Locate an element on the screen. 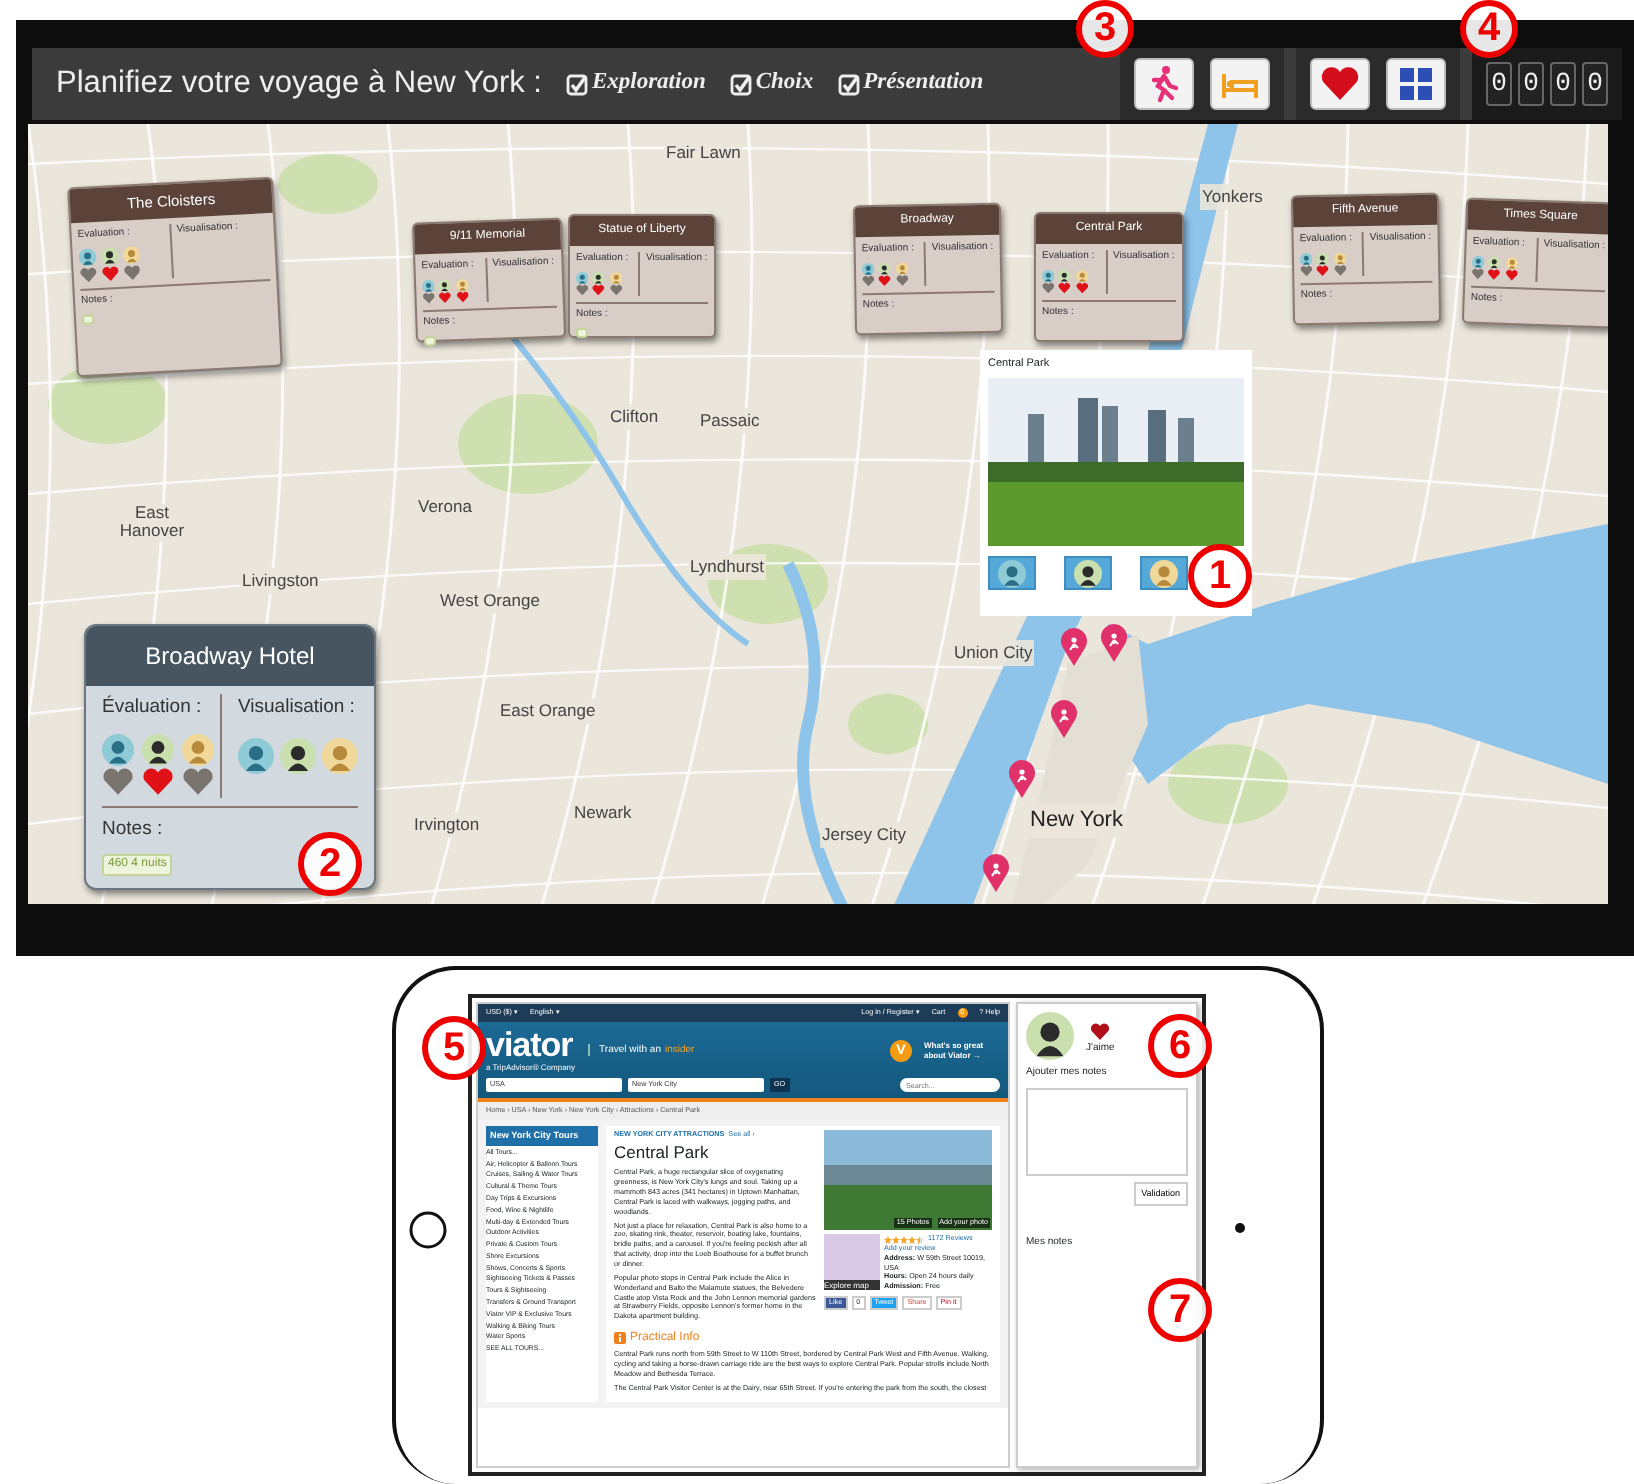 Image resolution: width=1634 pixels, height=1484 pixels. visualisation-label: Visualisation : is located at coordinates (297, 708).